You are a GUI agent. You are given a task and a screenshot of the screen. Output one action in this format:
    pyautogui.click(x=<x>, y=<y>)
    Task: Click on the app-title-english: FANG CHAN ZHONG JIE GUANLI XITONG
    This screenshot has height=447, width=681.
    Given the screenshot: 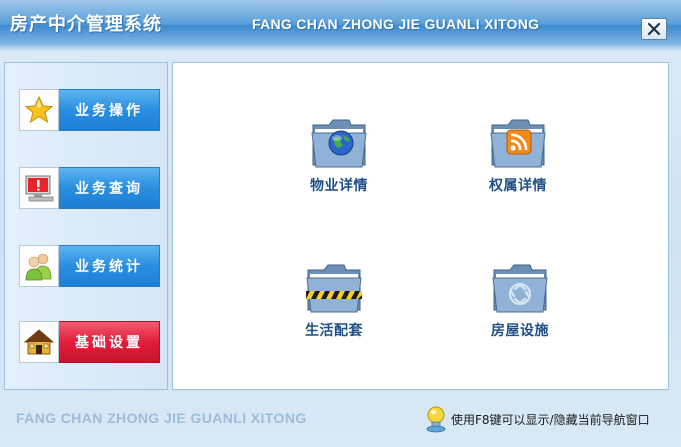 What is the action you would take?
    pyautogui.click(x=396, y=24)
    